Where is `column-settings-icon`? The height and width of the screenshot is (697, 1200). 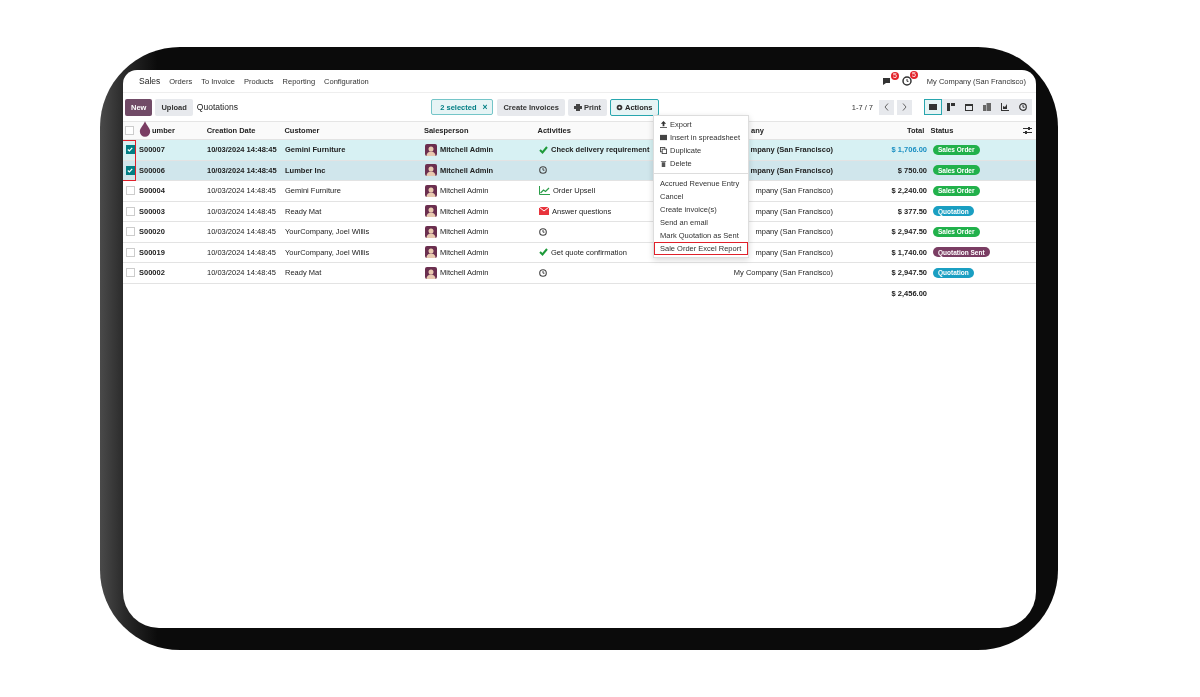
column-settings-icon is located at coordinates (1028, 130).